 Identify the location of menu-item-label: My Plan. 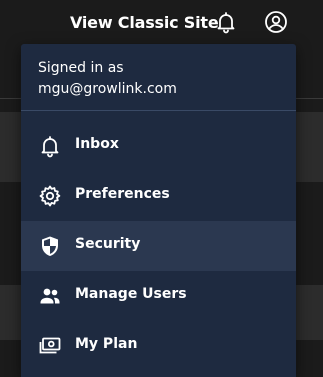
(106, 344).